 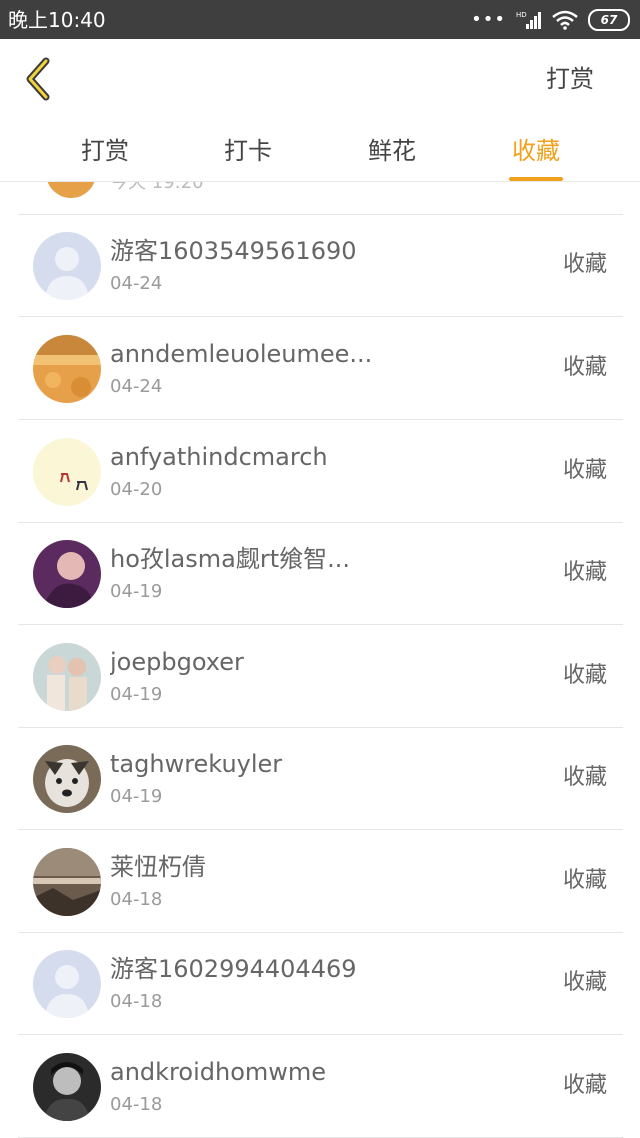 I want to click on list-item: ho孜lasma觑rt飨智... 04-19 收藏, so click(x=320, y=573).